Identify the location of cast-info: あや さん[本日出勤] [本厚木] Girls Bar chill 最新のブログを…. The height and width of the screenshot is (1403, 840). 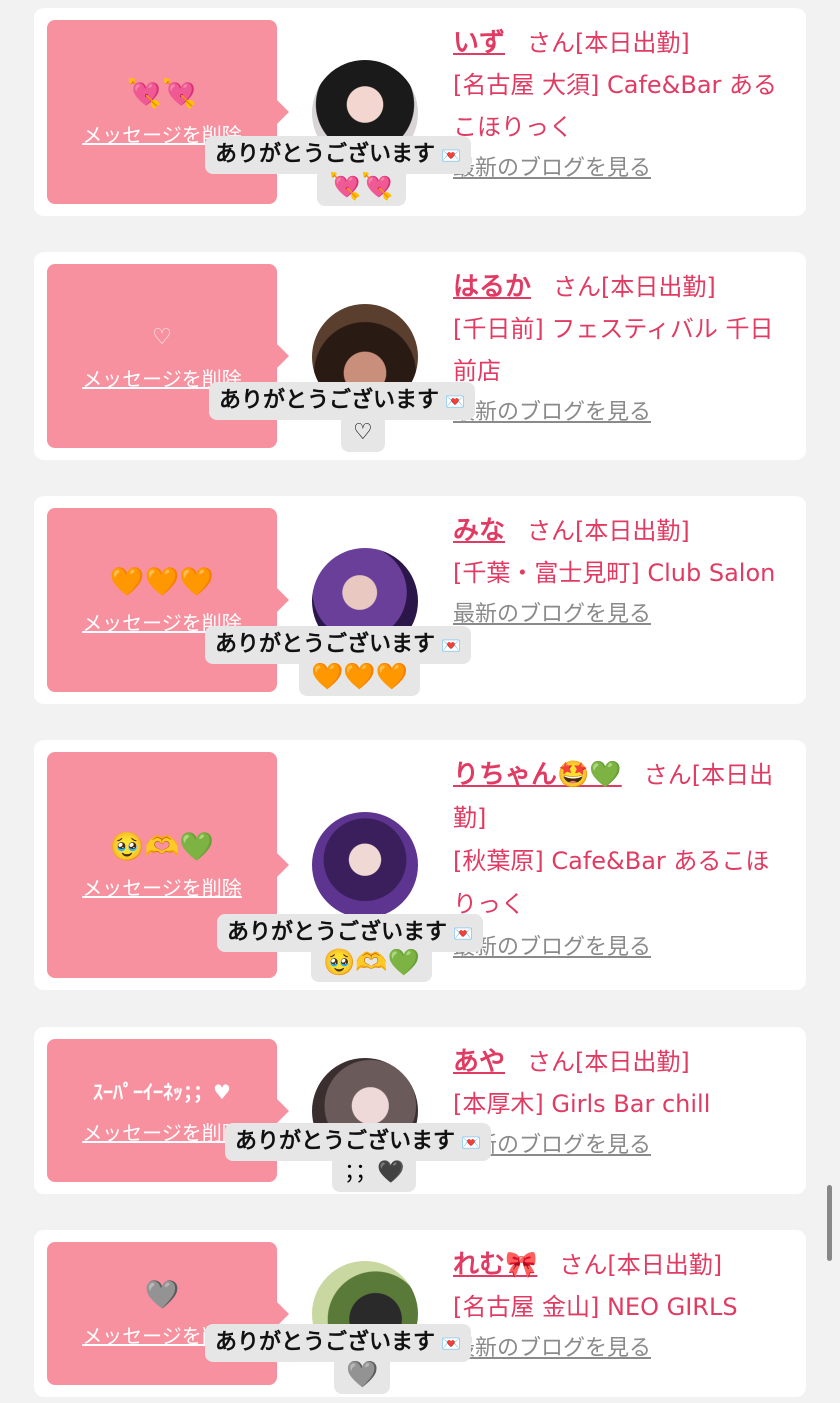
(618, 1104).